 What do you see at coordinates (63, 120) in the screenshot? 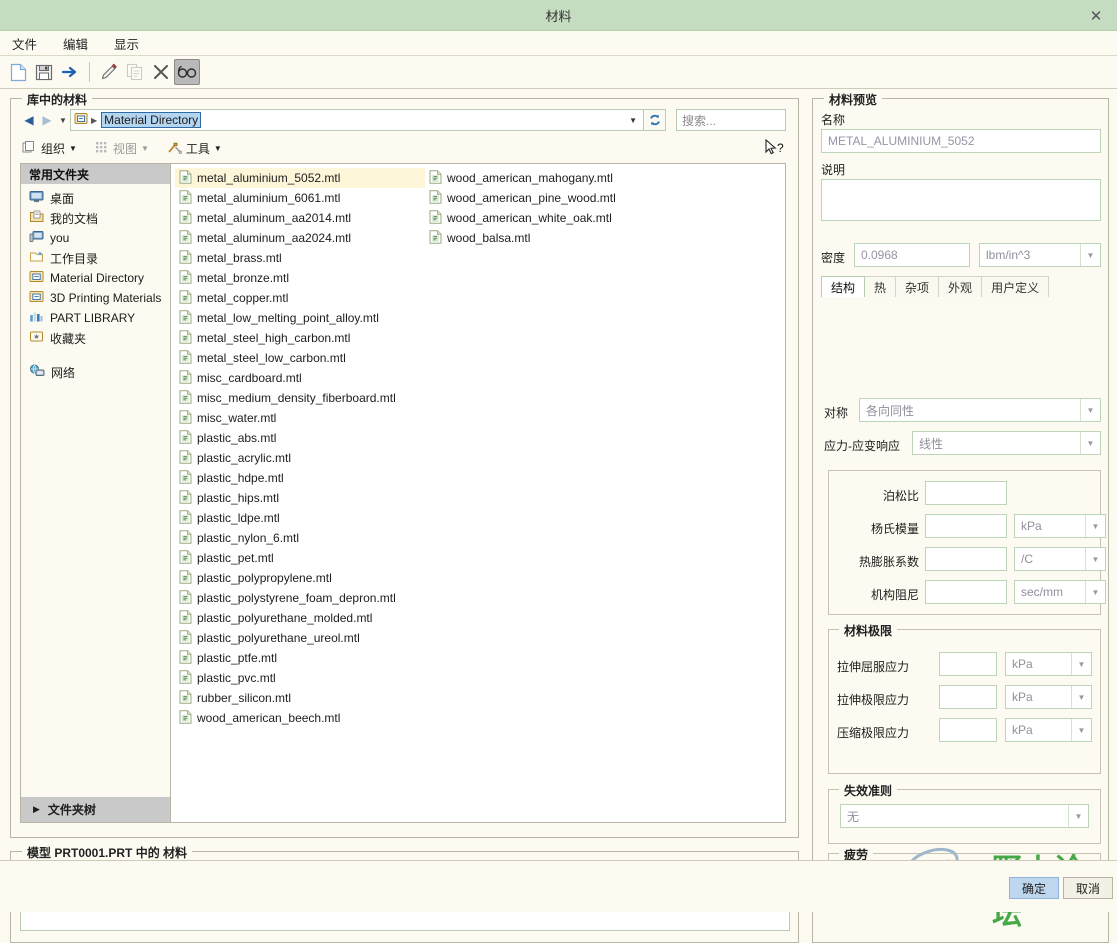
I see `nav-history-chevron-icon: ▼` at bounding box center [63, 120].